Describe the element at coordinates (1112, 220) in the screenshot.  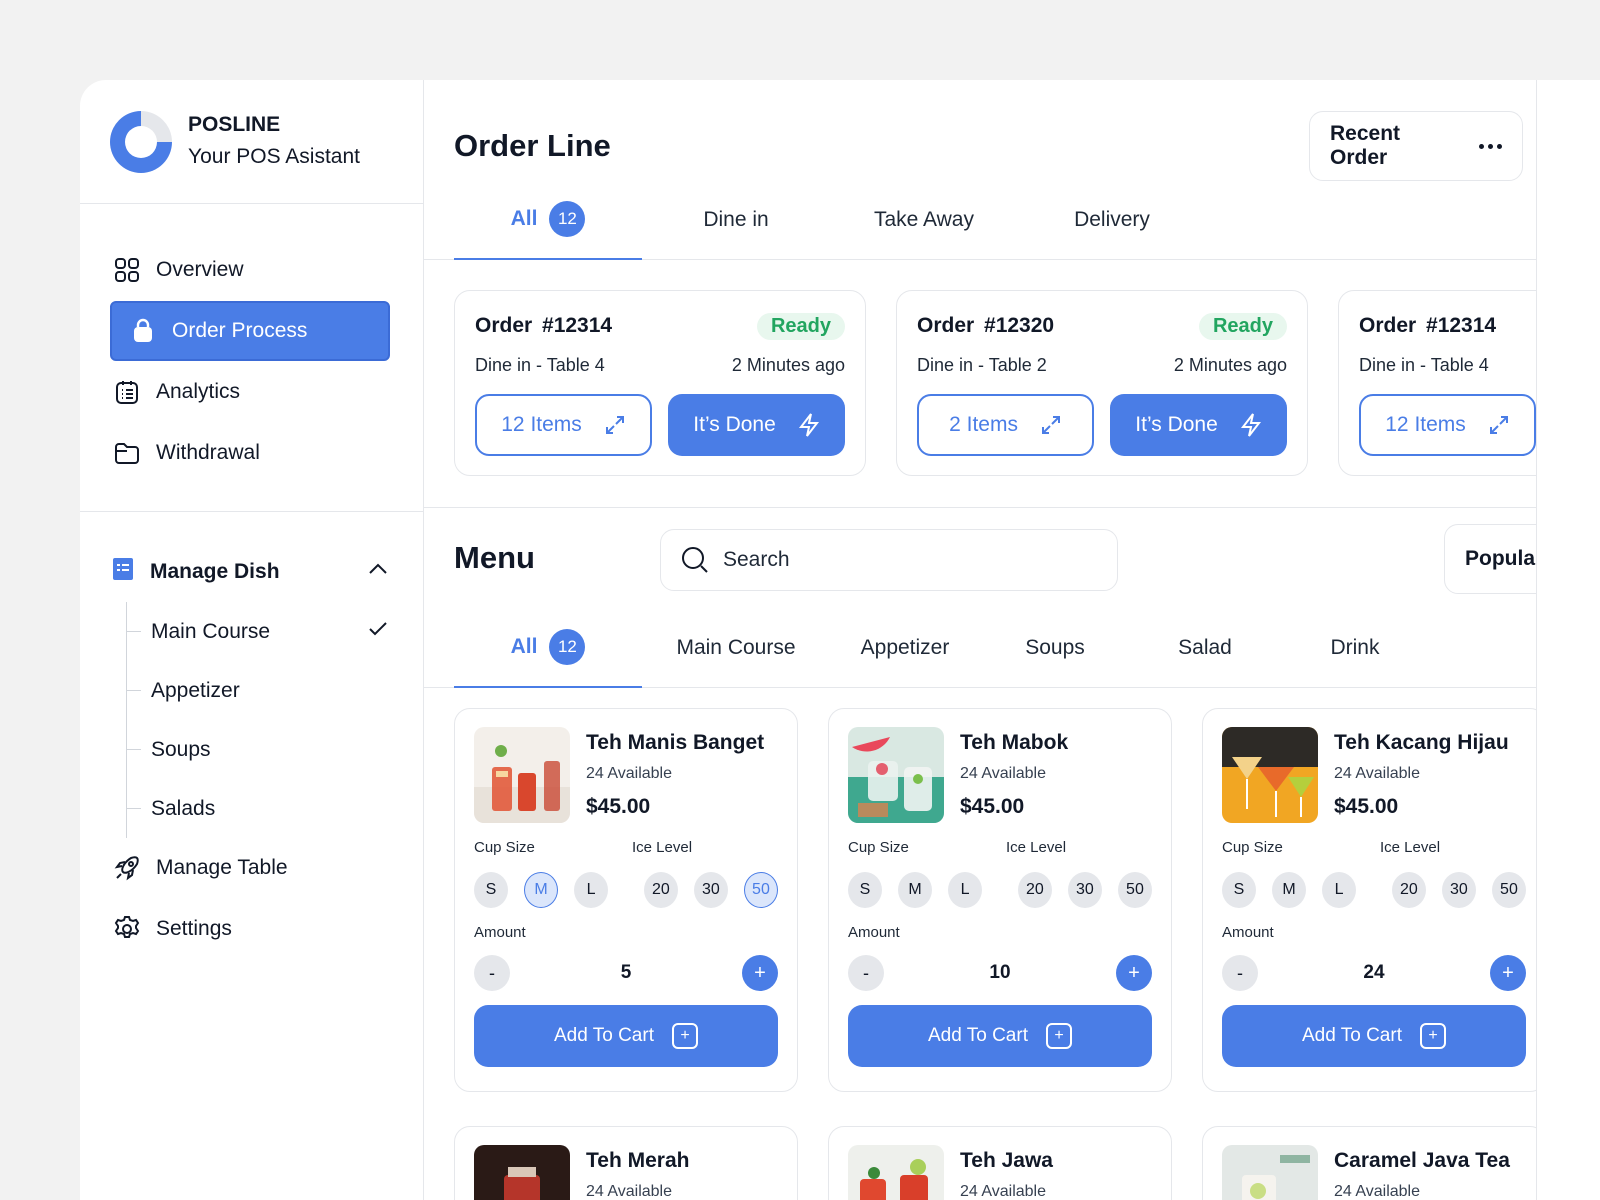
I see `tab-delivery: Delivery` at that location.